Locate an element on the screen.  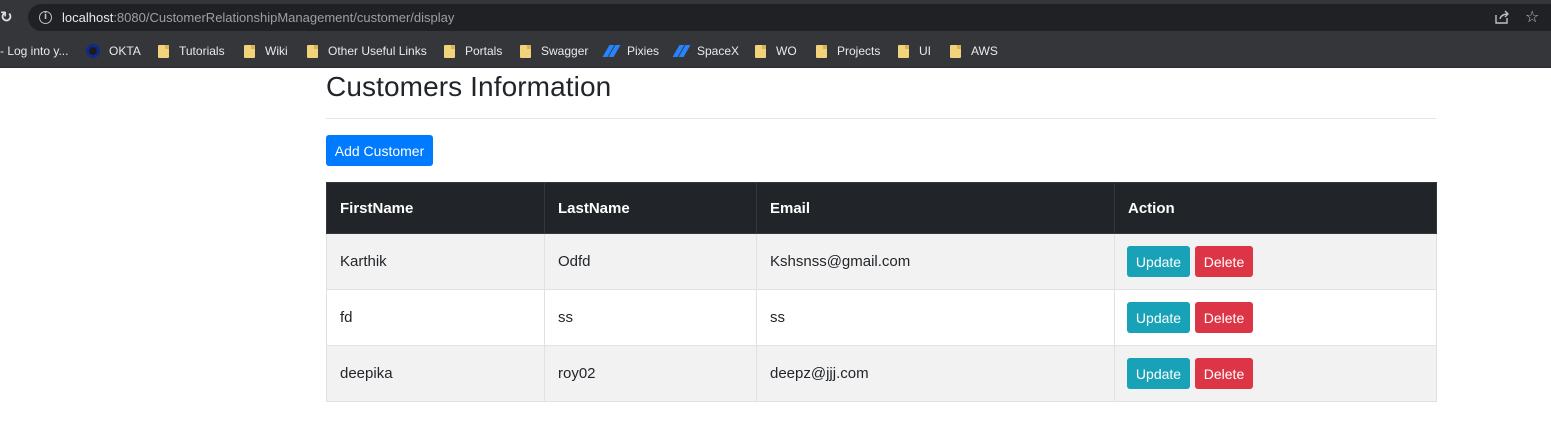
cell-firstname: deepika is located at coordinates (435, 373).